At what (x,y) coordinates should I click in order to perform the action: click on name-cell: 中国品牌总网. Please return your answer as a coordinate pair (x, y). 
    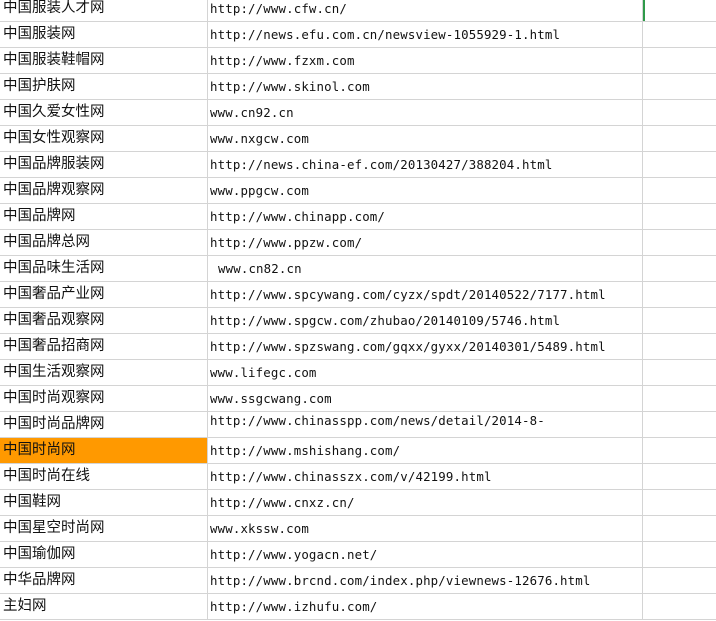
    Looking at the image, I should click on (104, 242).